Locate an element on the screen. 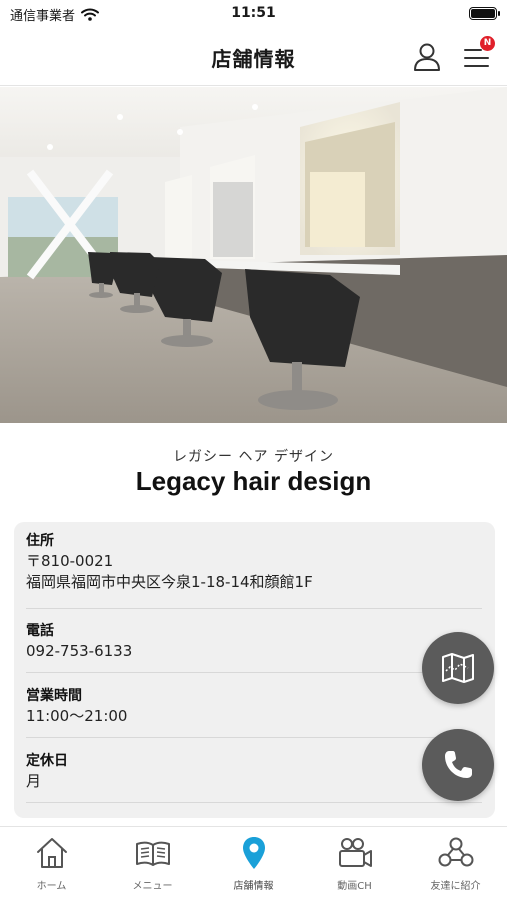 The image size is (507, 900). status-bar: 通信事業者 11:51 is located at coordinates (253, 14).